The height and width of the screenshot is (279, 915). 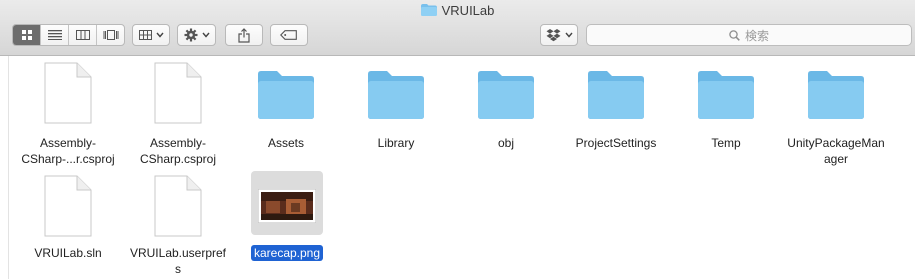 I want to click on image-file-item: karecap.png, so click(x=287, y=227).